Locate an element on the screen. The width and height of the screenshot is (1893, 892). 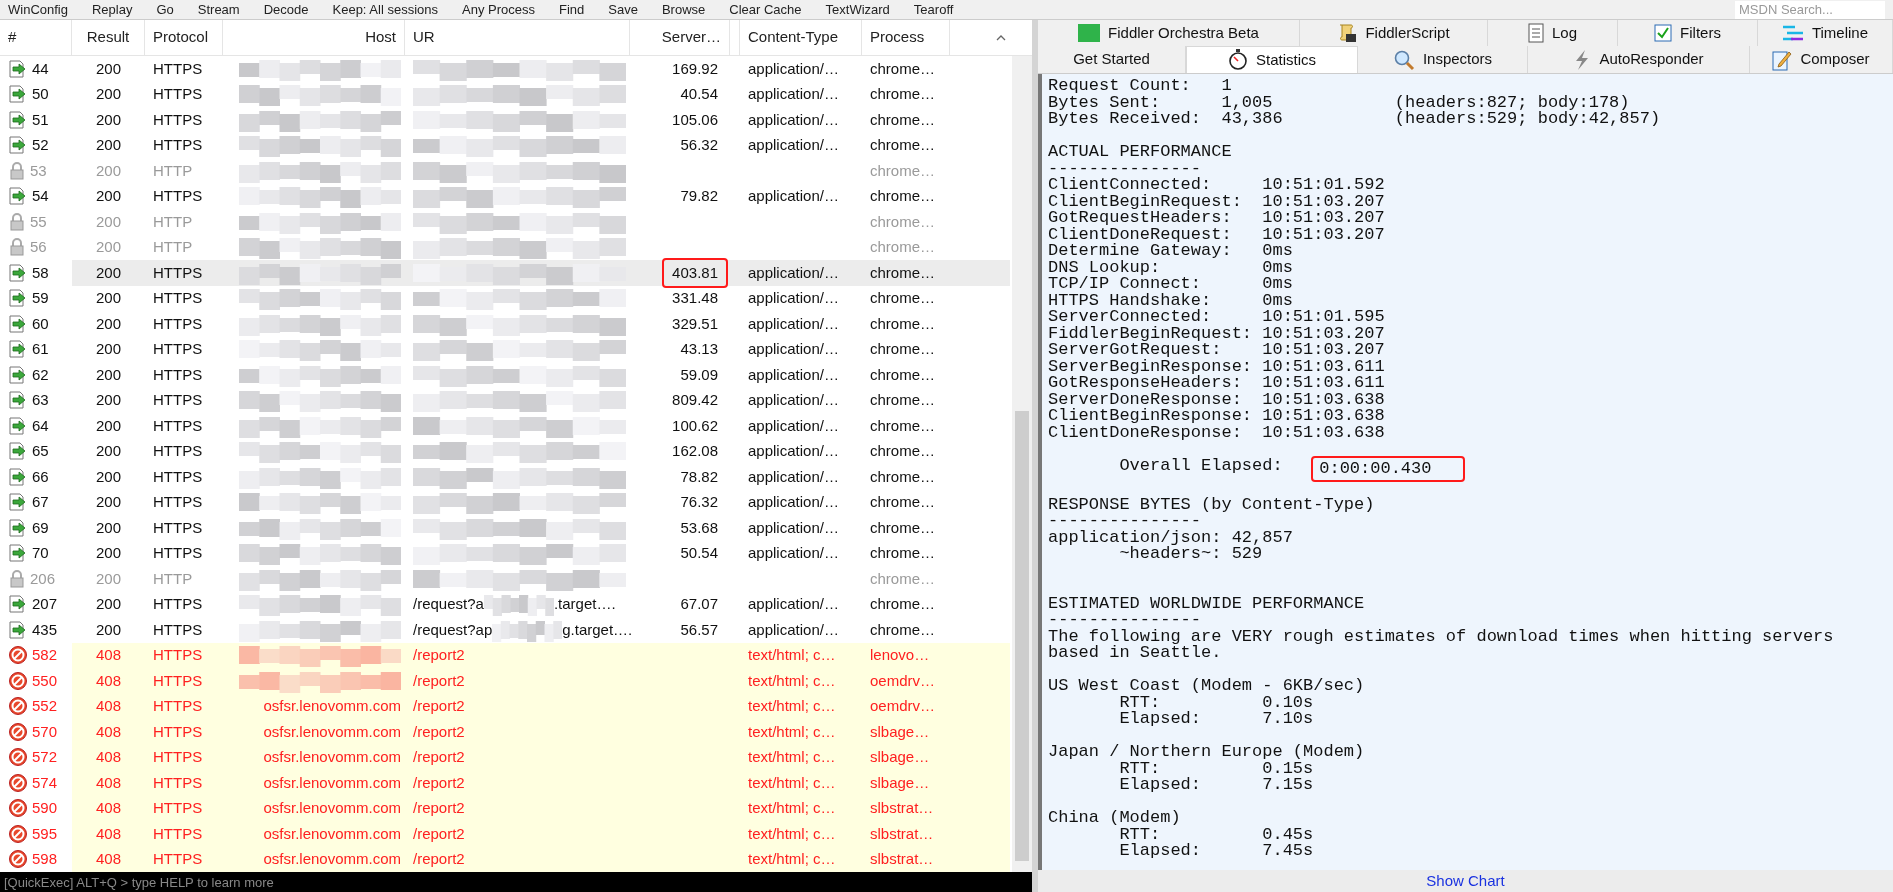
session-number: 67 is located at coordinates (40, 502).